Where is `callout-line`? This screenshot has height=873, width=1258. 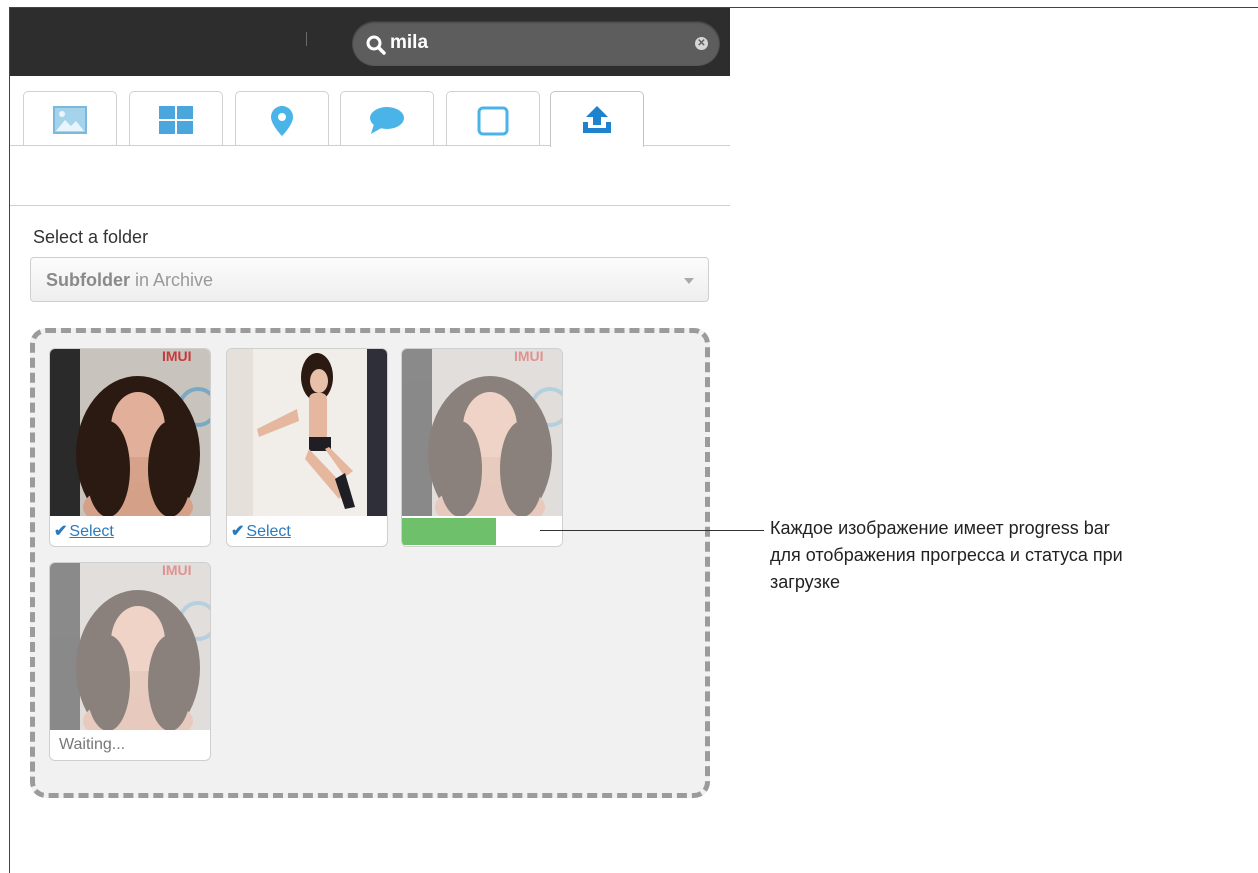 callout-line is located at coordinates (652, 530).